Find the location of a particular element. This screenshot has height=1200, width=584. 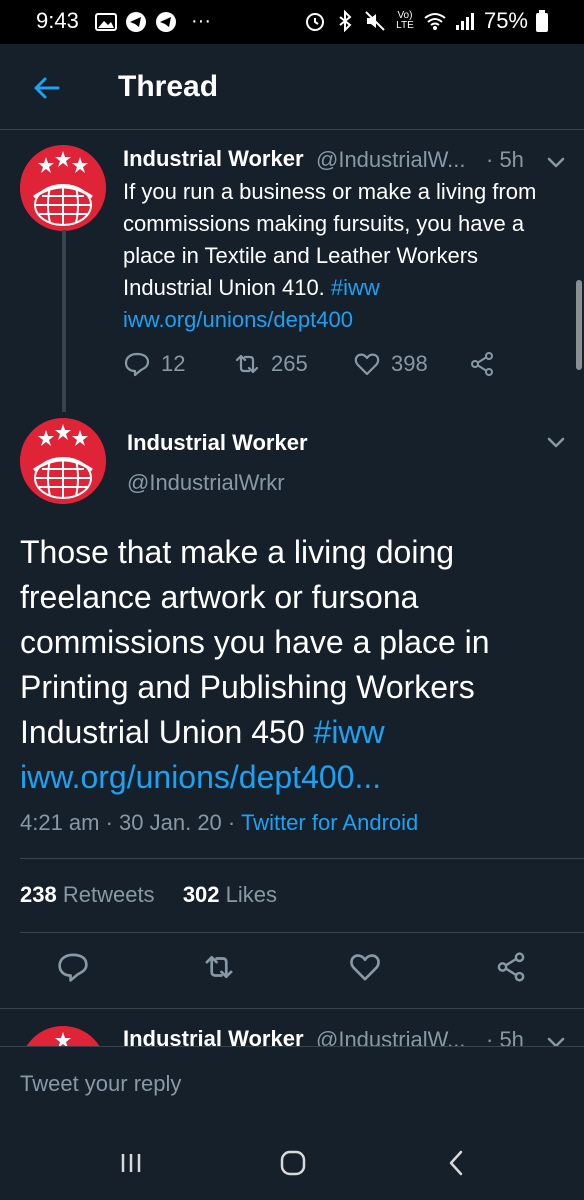

reply-bar is located at coordinates (292, 1086).